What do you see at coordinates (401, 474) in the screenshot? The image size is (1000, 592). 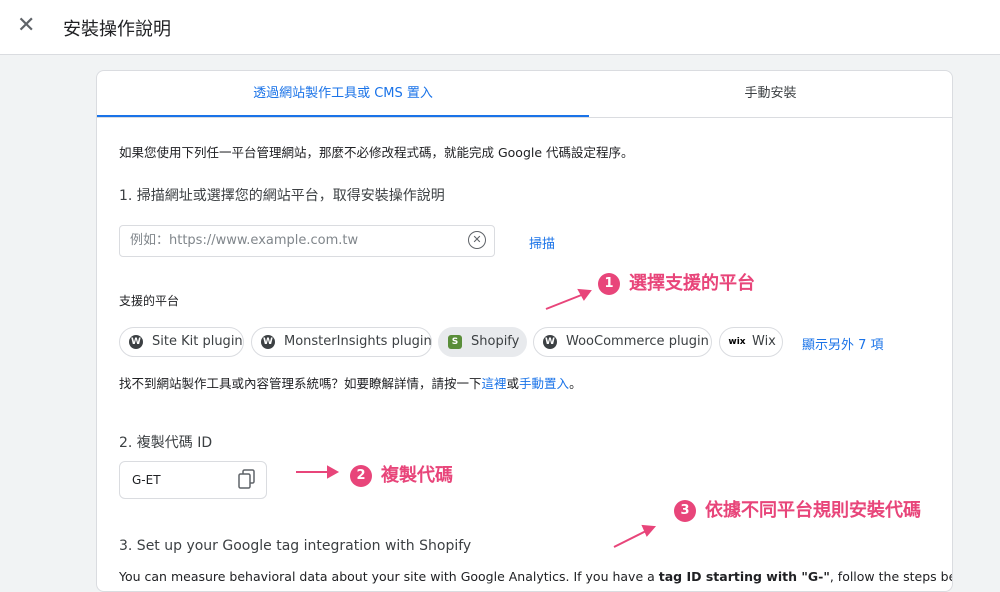 I see `annotation-2: 2 複製代碼` at bounding box center [401, 474].